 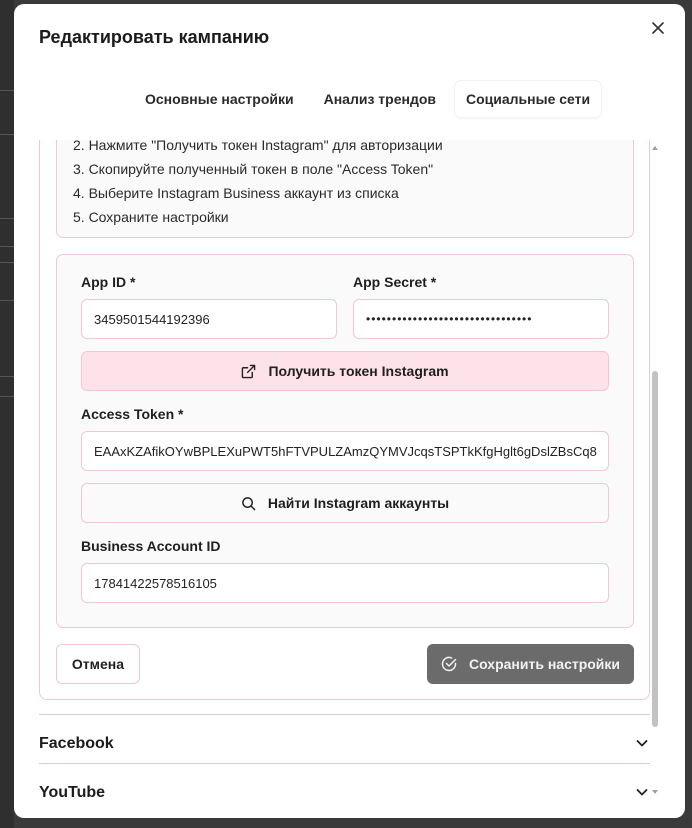 I want to click on facebook-accordion: Facebook, so click(x=344, y=739).